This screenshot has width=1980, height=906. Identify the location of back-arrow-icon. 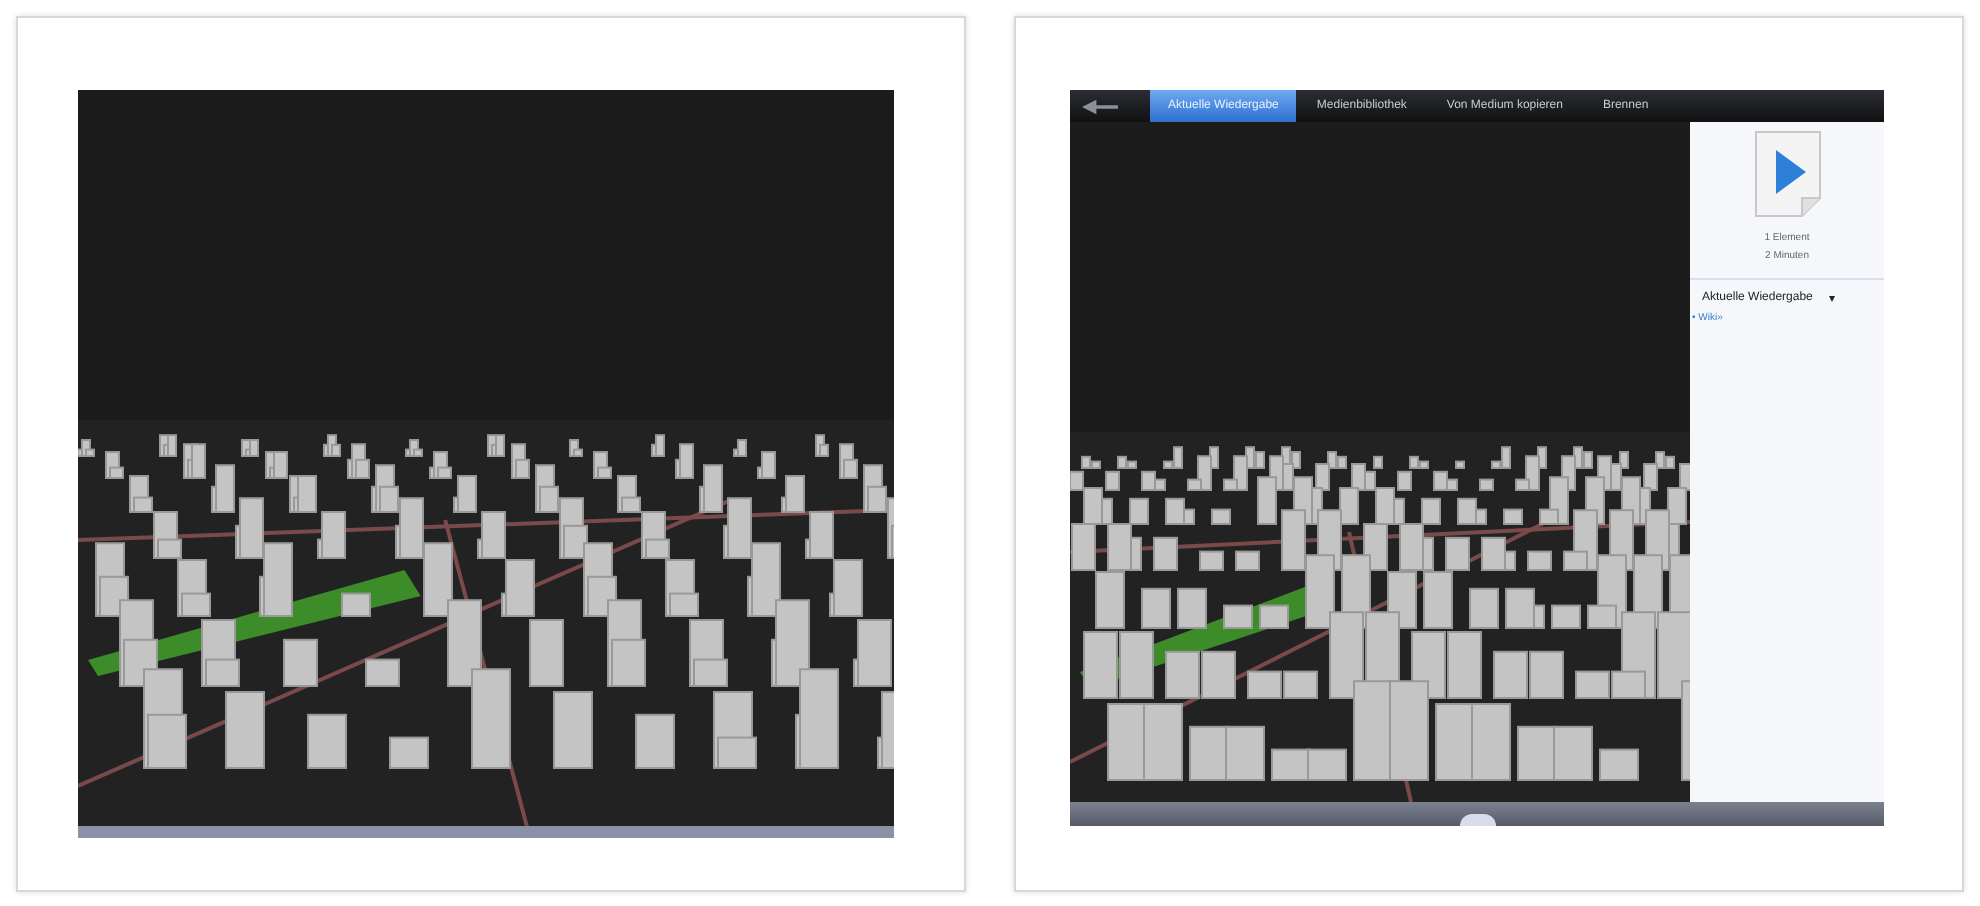
(1100, 106).